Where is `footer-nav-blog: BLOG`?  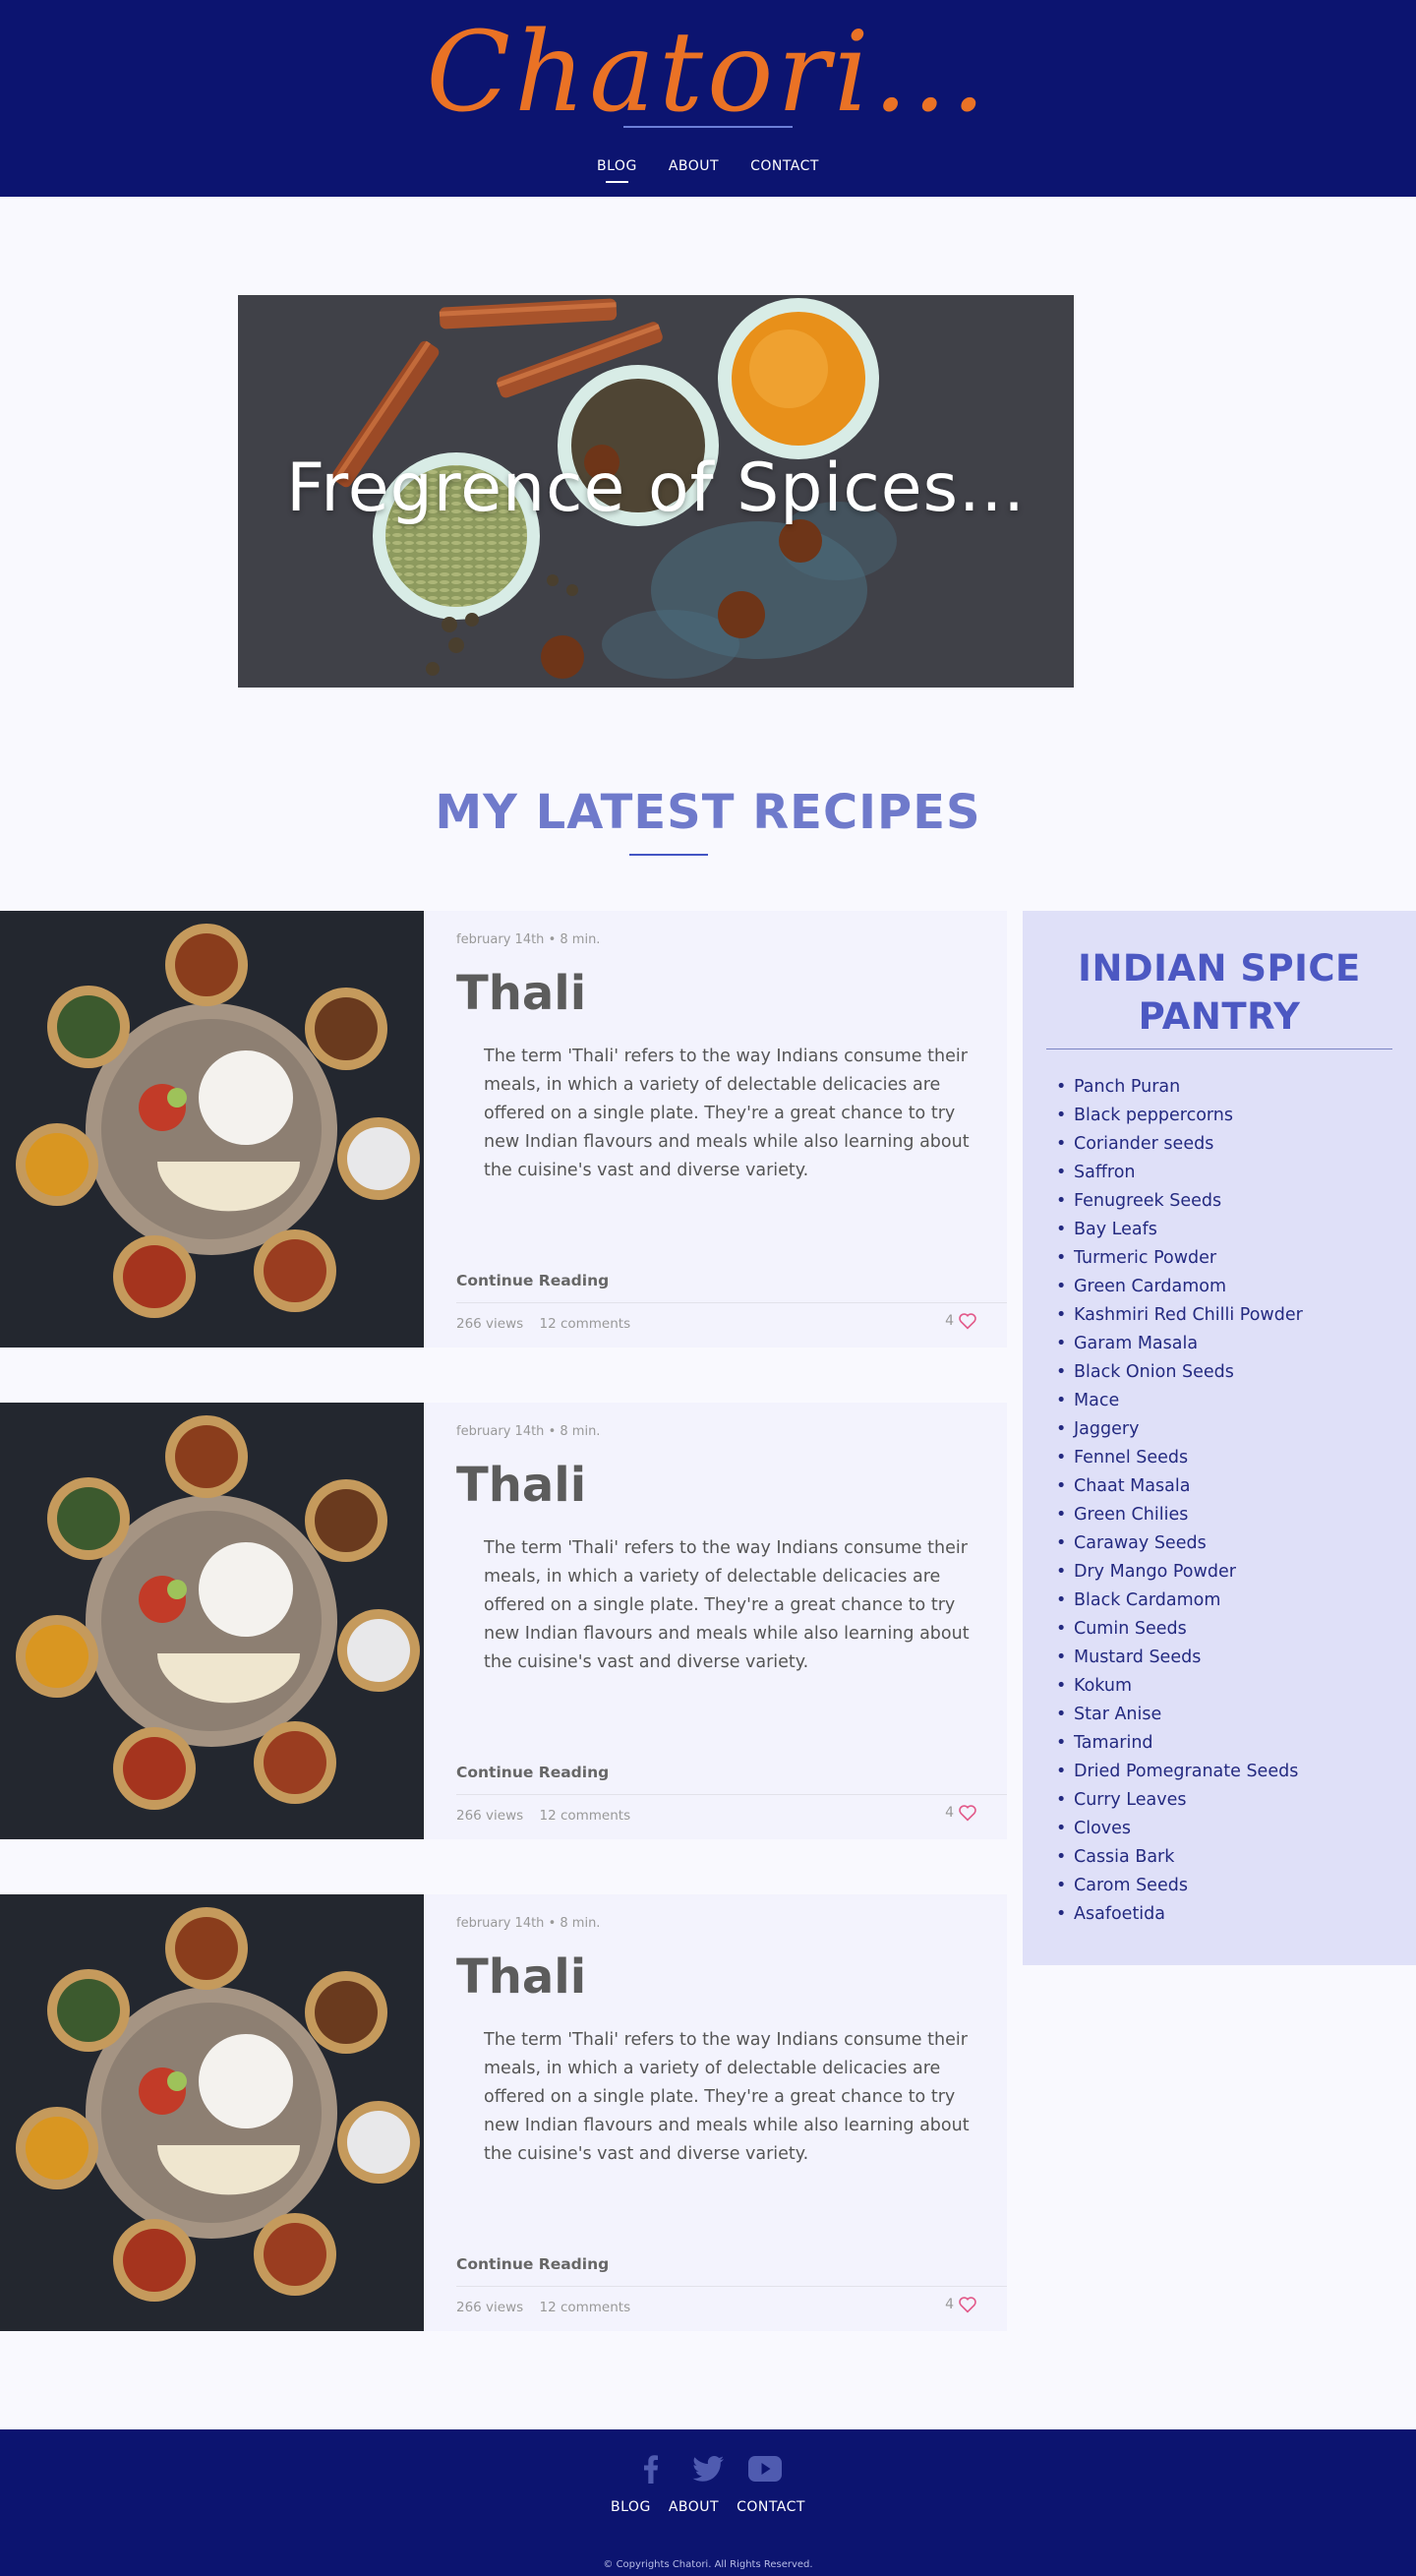
footer-nav-blog: BLOG is located at coordinates (631, 2507).